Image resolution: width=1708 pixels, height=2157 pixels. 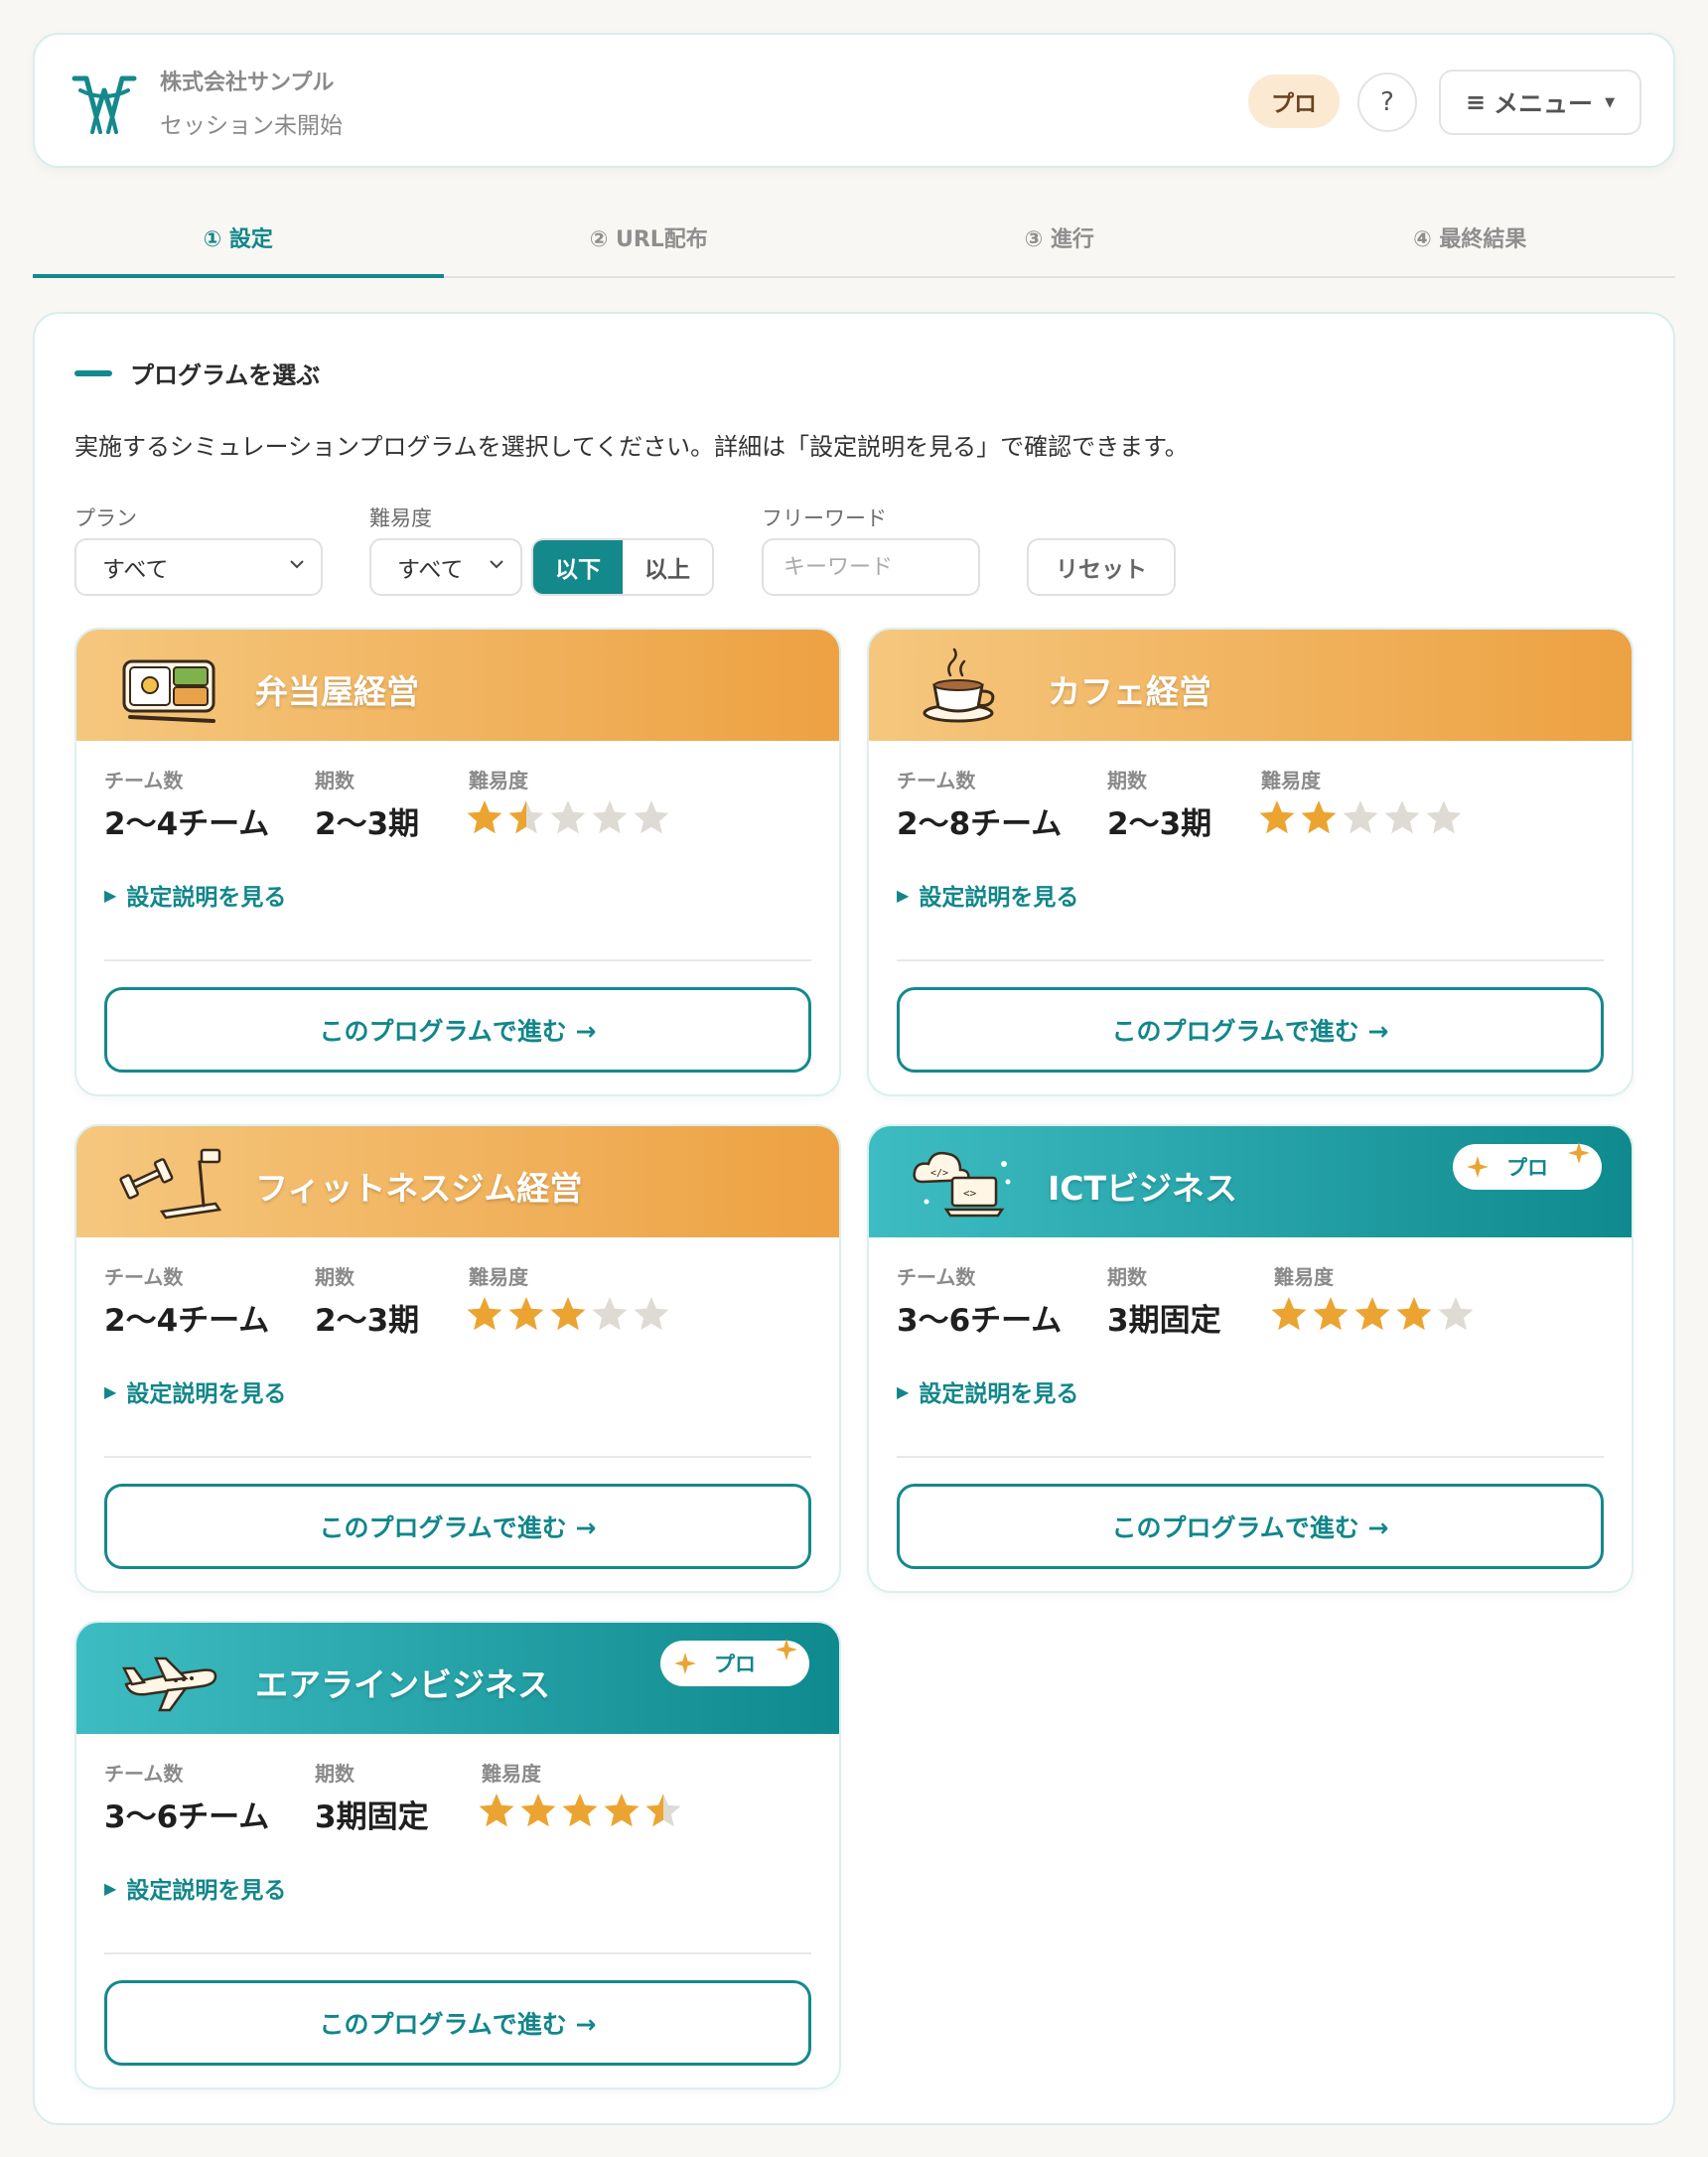 What do you see at coordinates (1387, 102) in the screenshot?
I see `help-button: ?` at bounding box center [1387, 102].